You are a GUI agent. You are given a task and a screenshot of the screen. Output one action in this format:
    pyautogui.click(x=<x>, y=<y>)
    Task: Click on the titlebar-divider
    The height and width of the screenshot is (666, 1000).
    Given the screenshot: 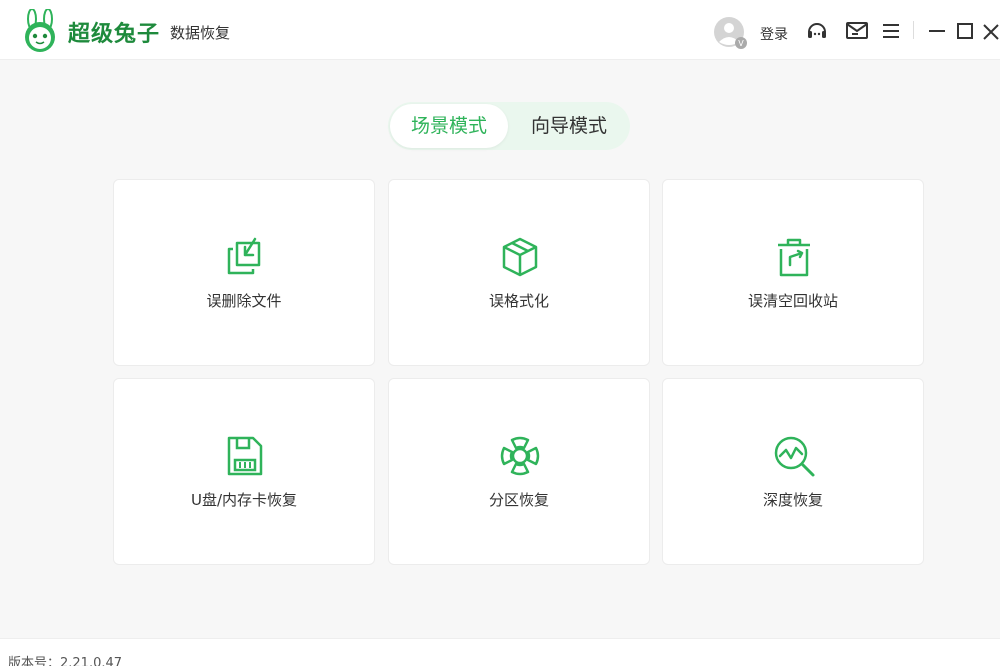 What is the action you would take?
    pyautogui.click(x=913, y=30)
    